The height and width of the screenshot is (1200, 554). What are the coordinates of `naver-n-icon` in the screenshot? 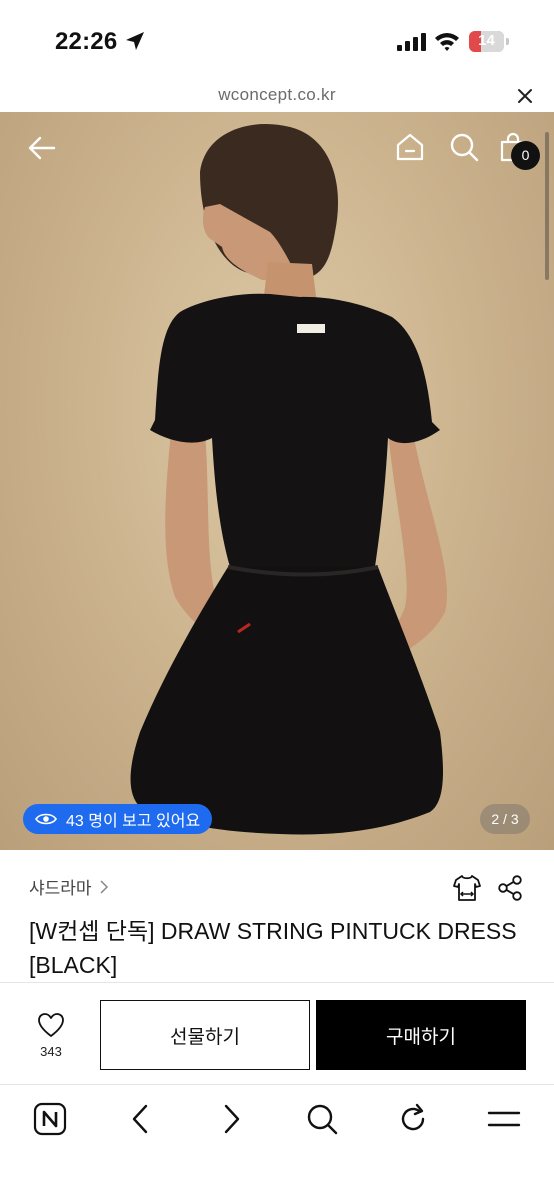 It's located at (50, 1119).